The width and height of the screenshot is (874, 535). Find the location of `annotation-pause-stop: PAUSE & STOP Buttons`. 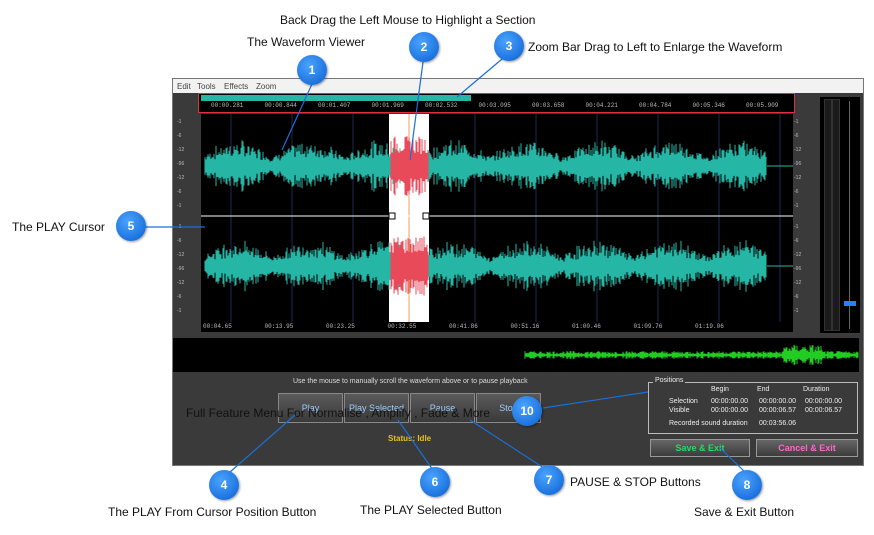

annotation-pause-stop: PAUSE & STOP Buttons is located at coordinates (635, 482).